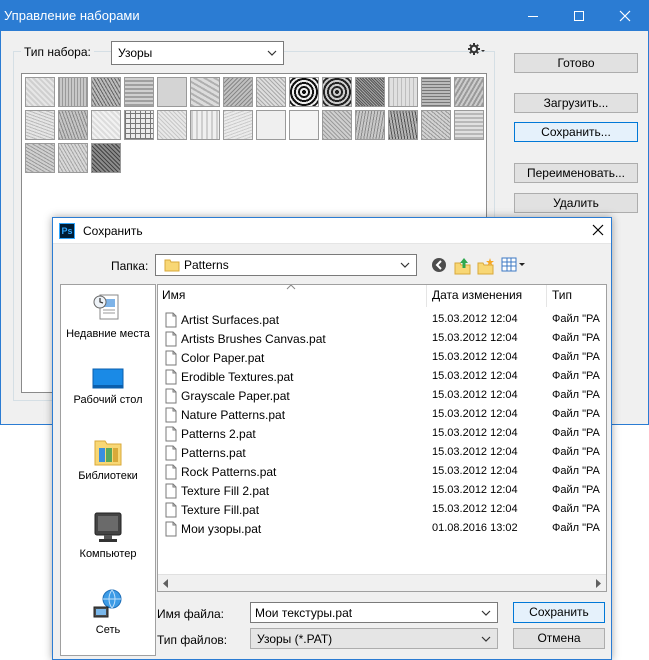 This screenshot has width=649, height=660. Describe the element at coordinates (220, 510) in the screenshot. I see `file-name: Texture Fill.pat` at that location.